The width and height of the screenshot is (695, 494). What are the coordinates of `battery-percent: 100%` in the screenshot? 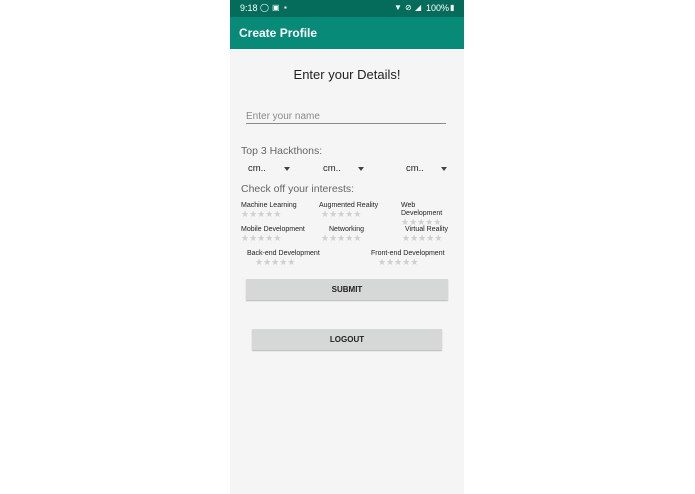 It's located at (438, 8).